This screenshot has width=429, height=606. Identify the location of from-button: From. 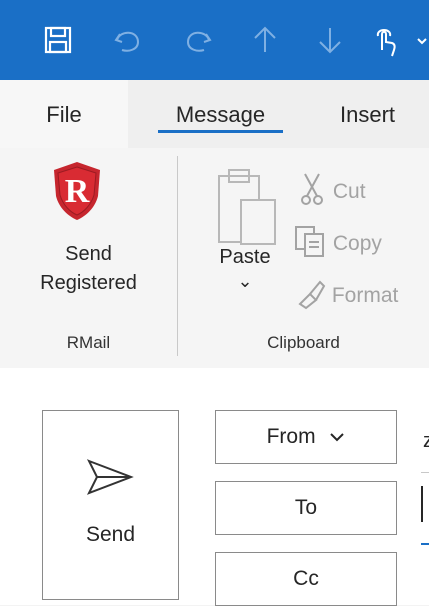
(306, 437).